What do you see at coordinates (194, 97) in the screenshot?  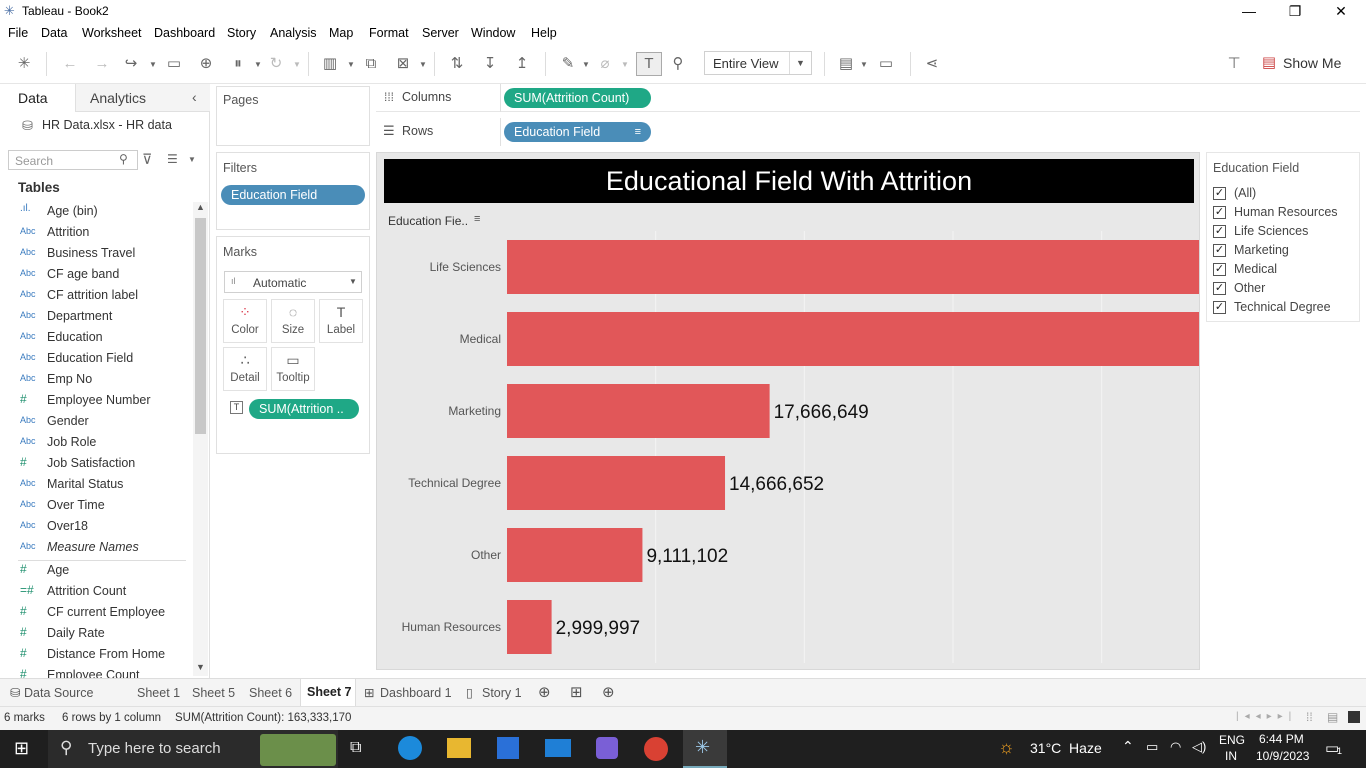 I see `collapse-pane-icon: ‹` at bounding box center [194, 97].